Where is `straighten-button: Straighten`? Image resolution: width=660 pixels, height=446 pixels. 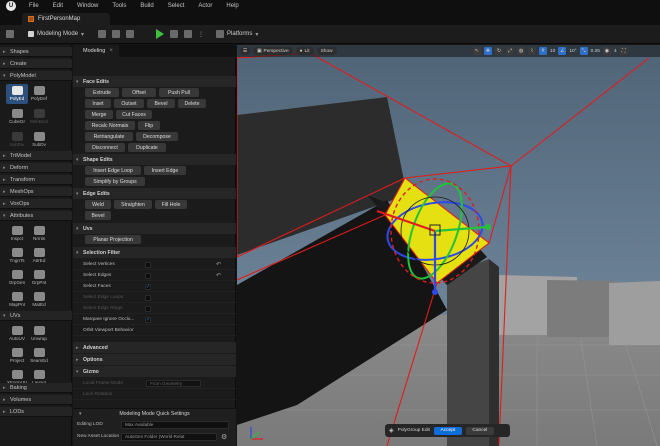
straighten-button: Straighten is located at coordinates (133, 204).